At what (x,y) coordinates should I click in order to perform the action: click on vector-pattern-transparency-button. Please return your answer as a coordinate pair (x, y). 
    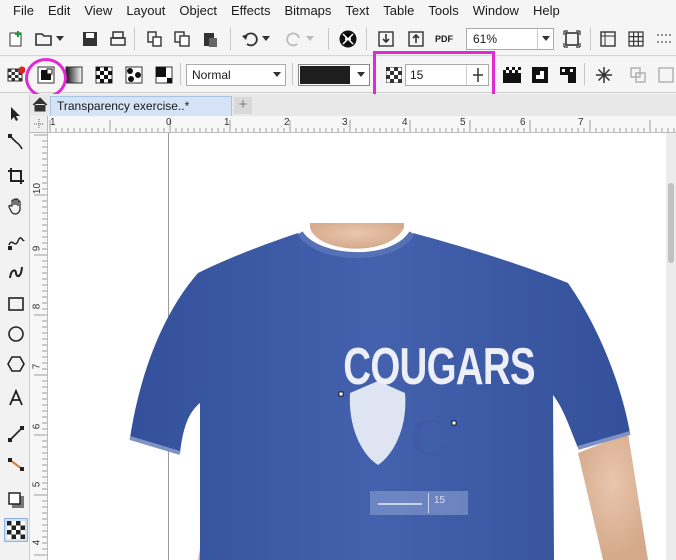
    Looking at the image, I should click on (104, 75).